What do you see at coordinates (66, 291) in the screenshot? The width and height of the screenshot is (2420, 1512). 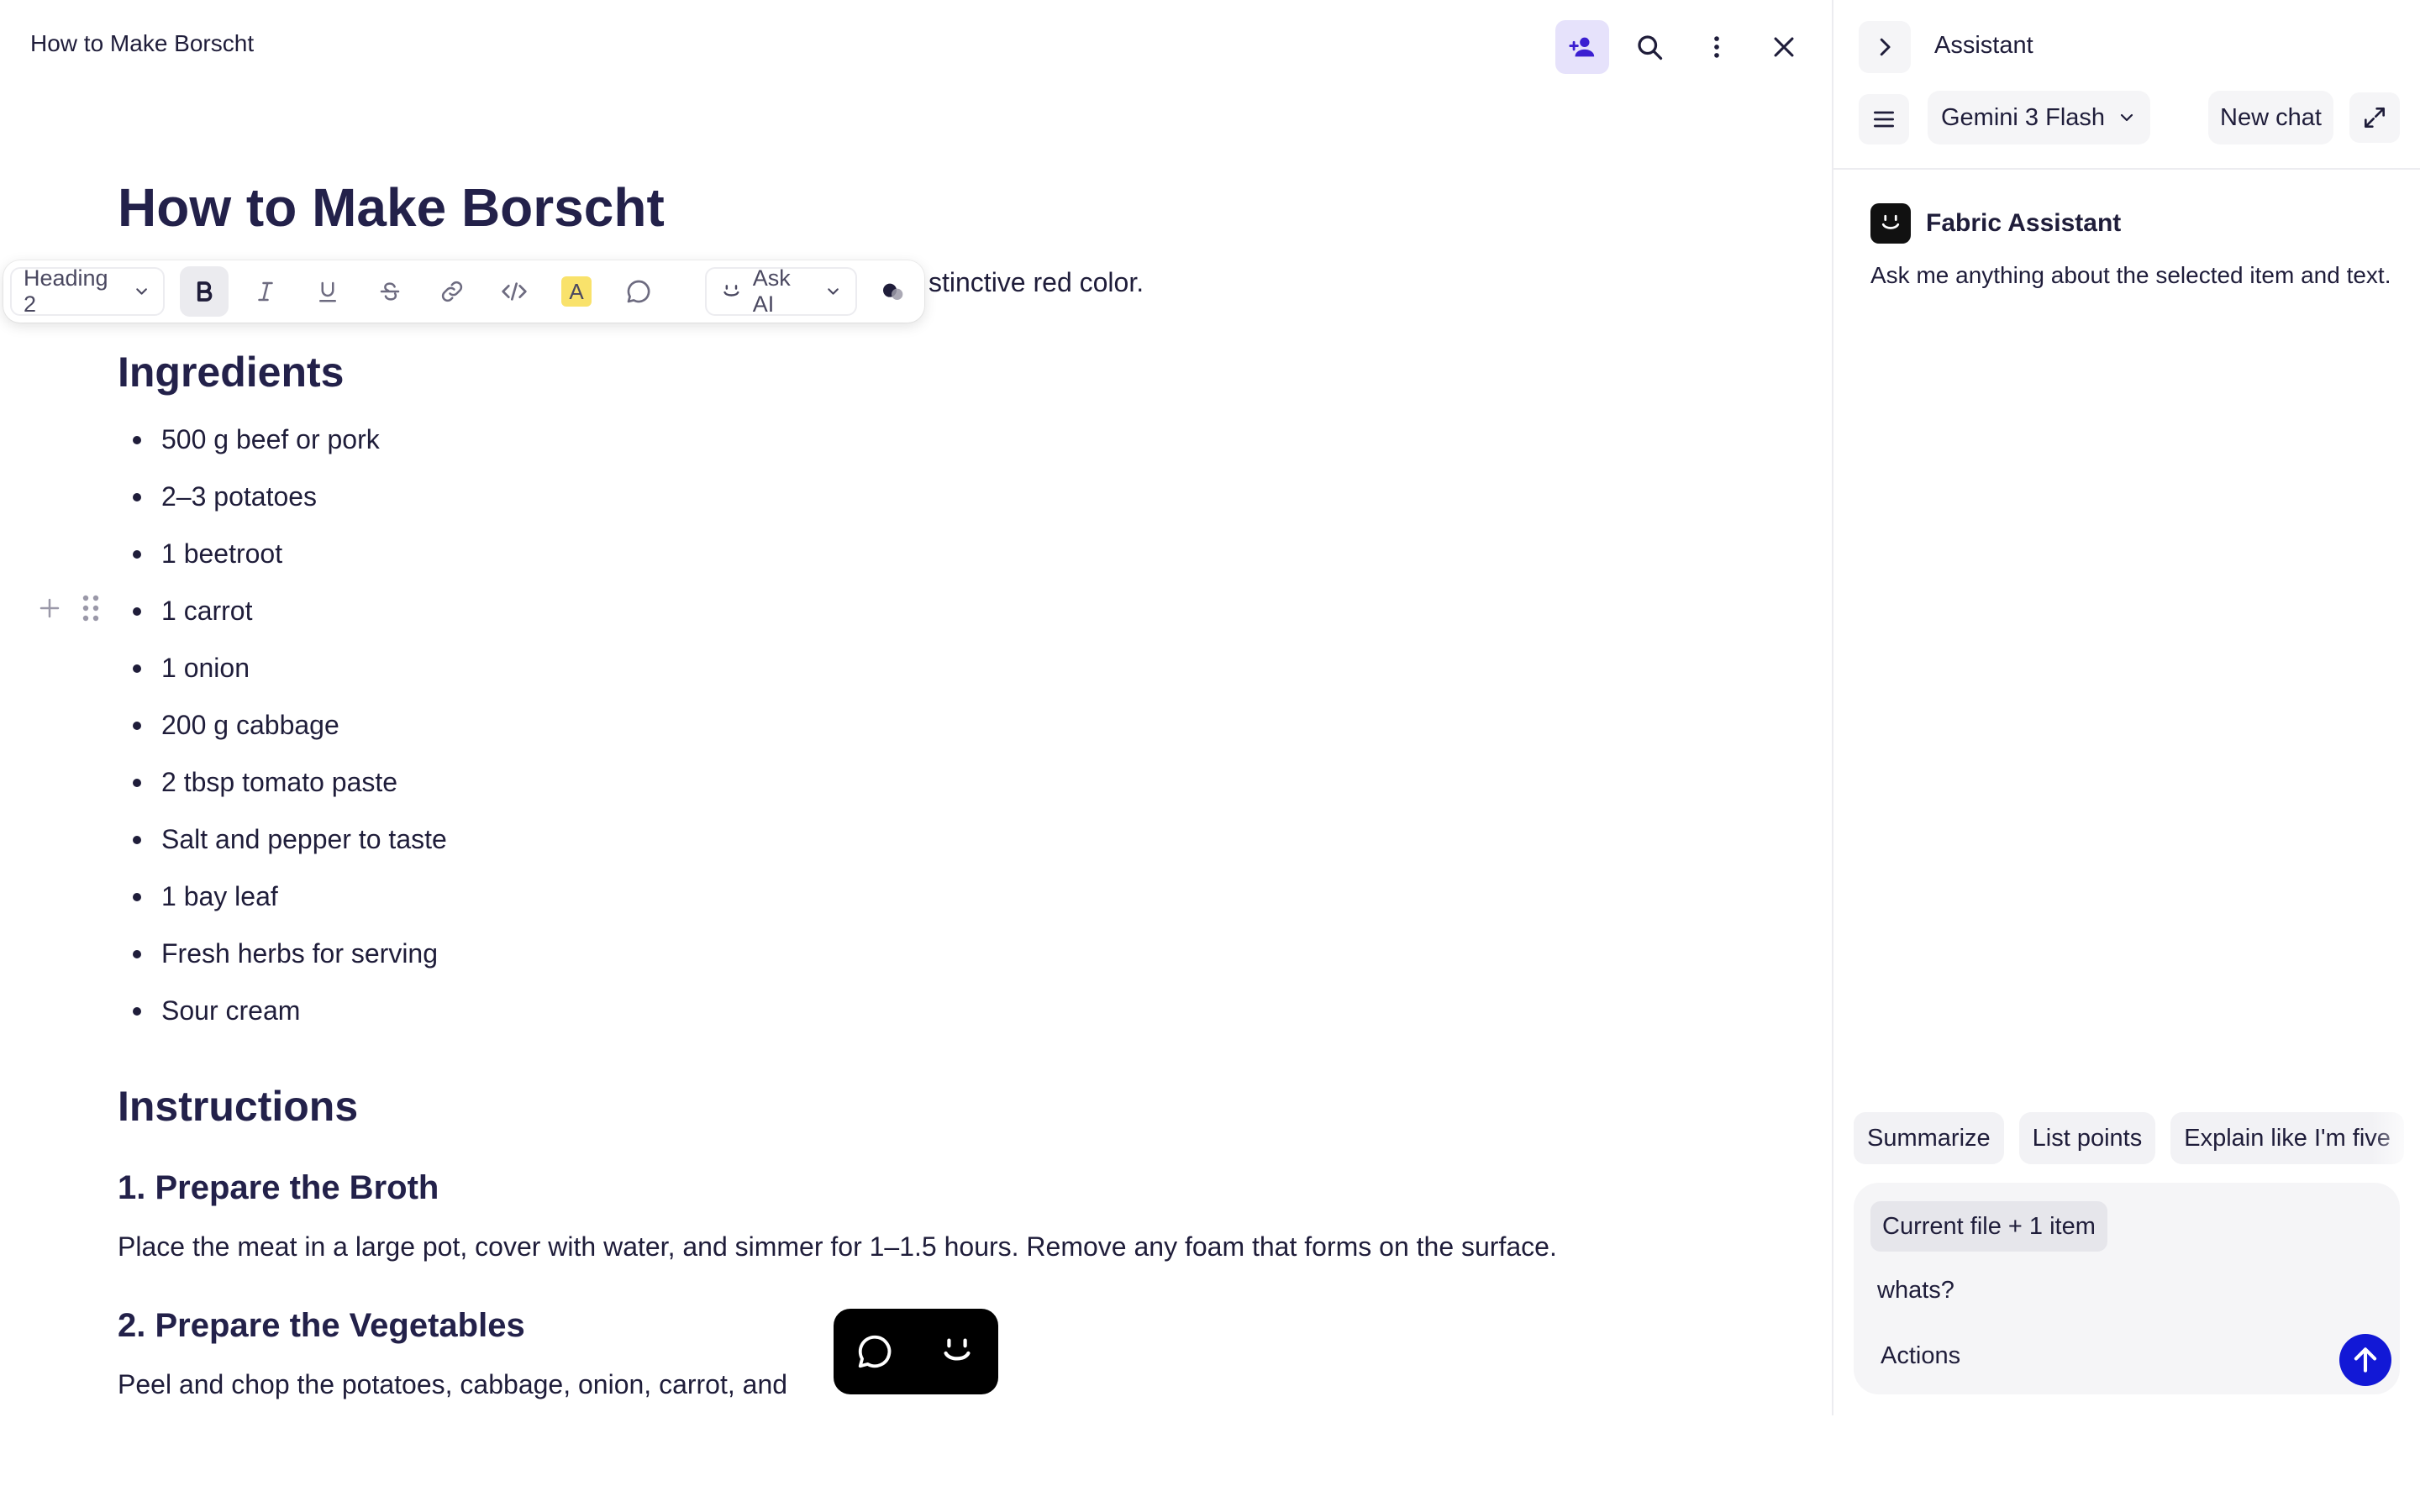 I see `block-type-label: Heading 2` at bounding box center [66, 291].